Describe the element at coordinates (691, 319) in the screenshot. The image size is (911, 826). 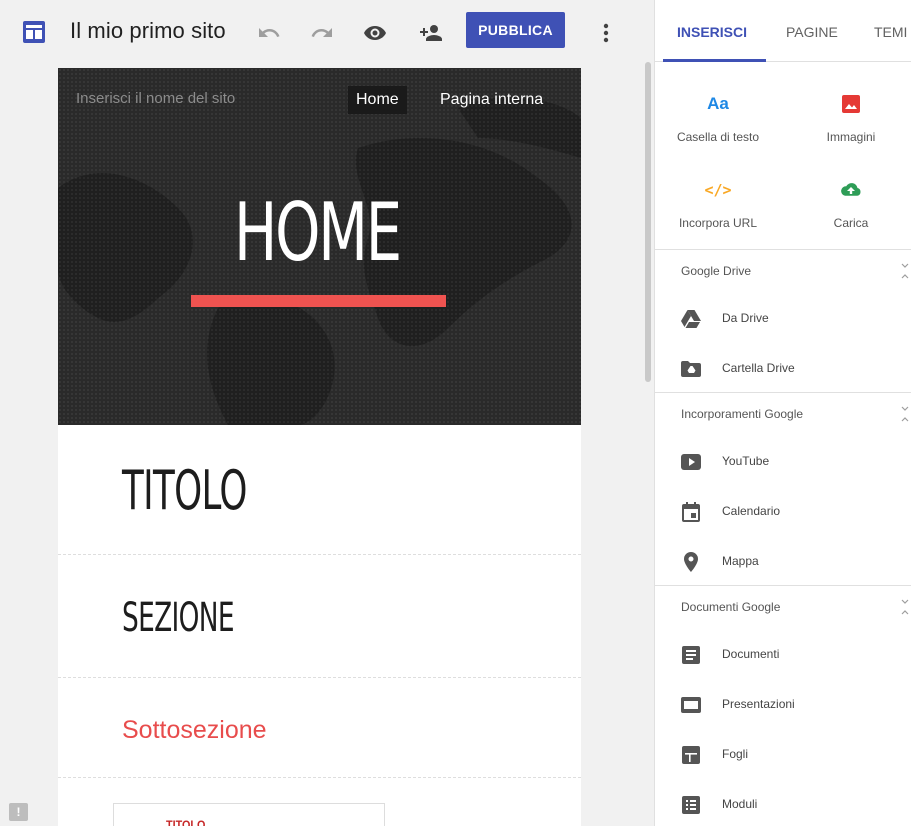
I see `drive-icon` at that location.